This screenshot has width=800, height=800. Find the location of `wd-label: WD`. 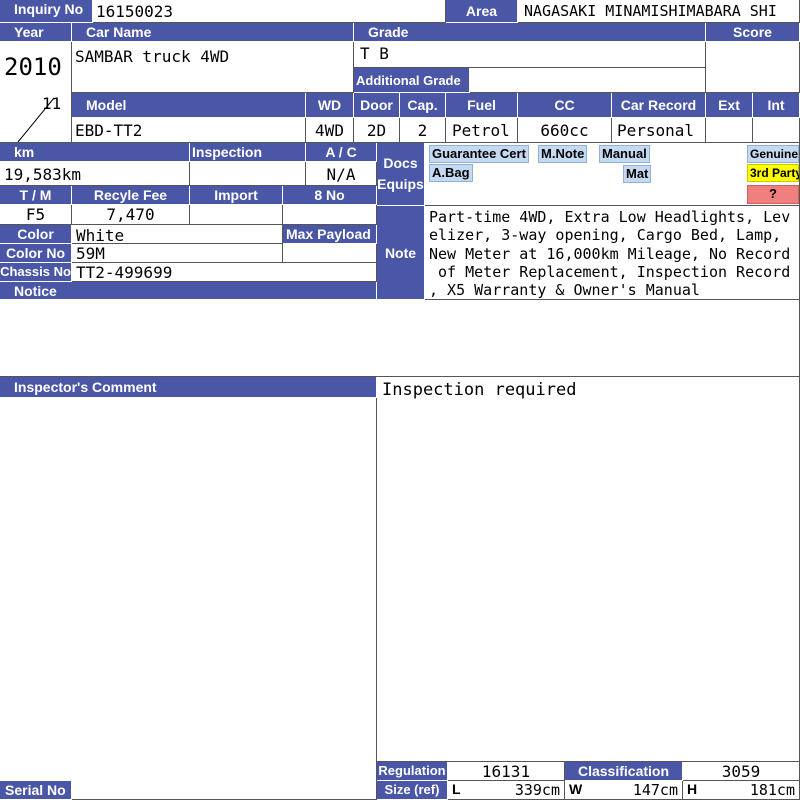

wd-label: WD is located at coordinates (330, 105).